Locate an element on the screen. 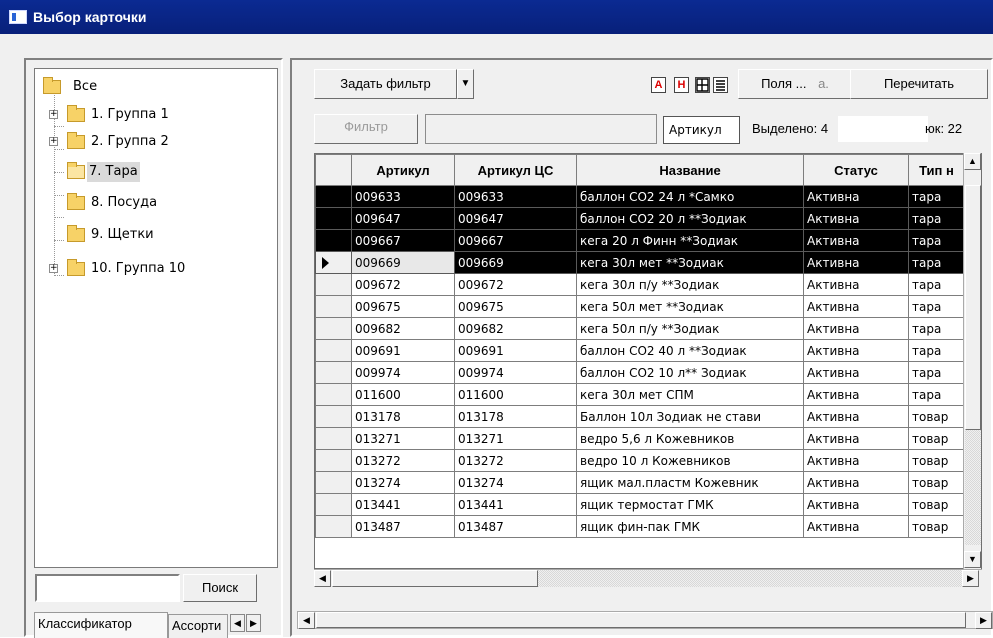  scroll-track is located at coordinates (973, 486).